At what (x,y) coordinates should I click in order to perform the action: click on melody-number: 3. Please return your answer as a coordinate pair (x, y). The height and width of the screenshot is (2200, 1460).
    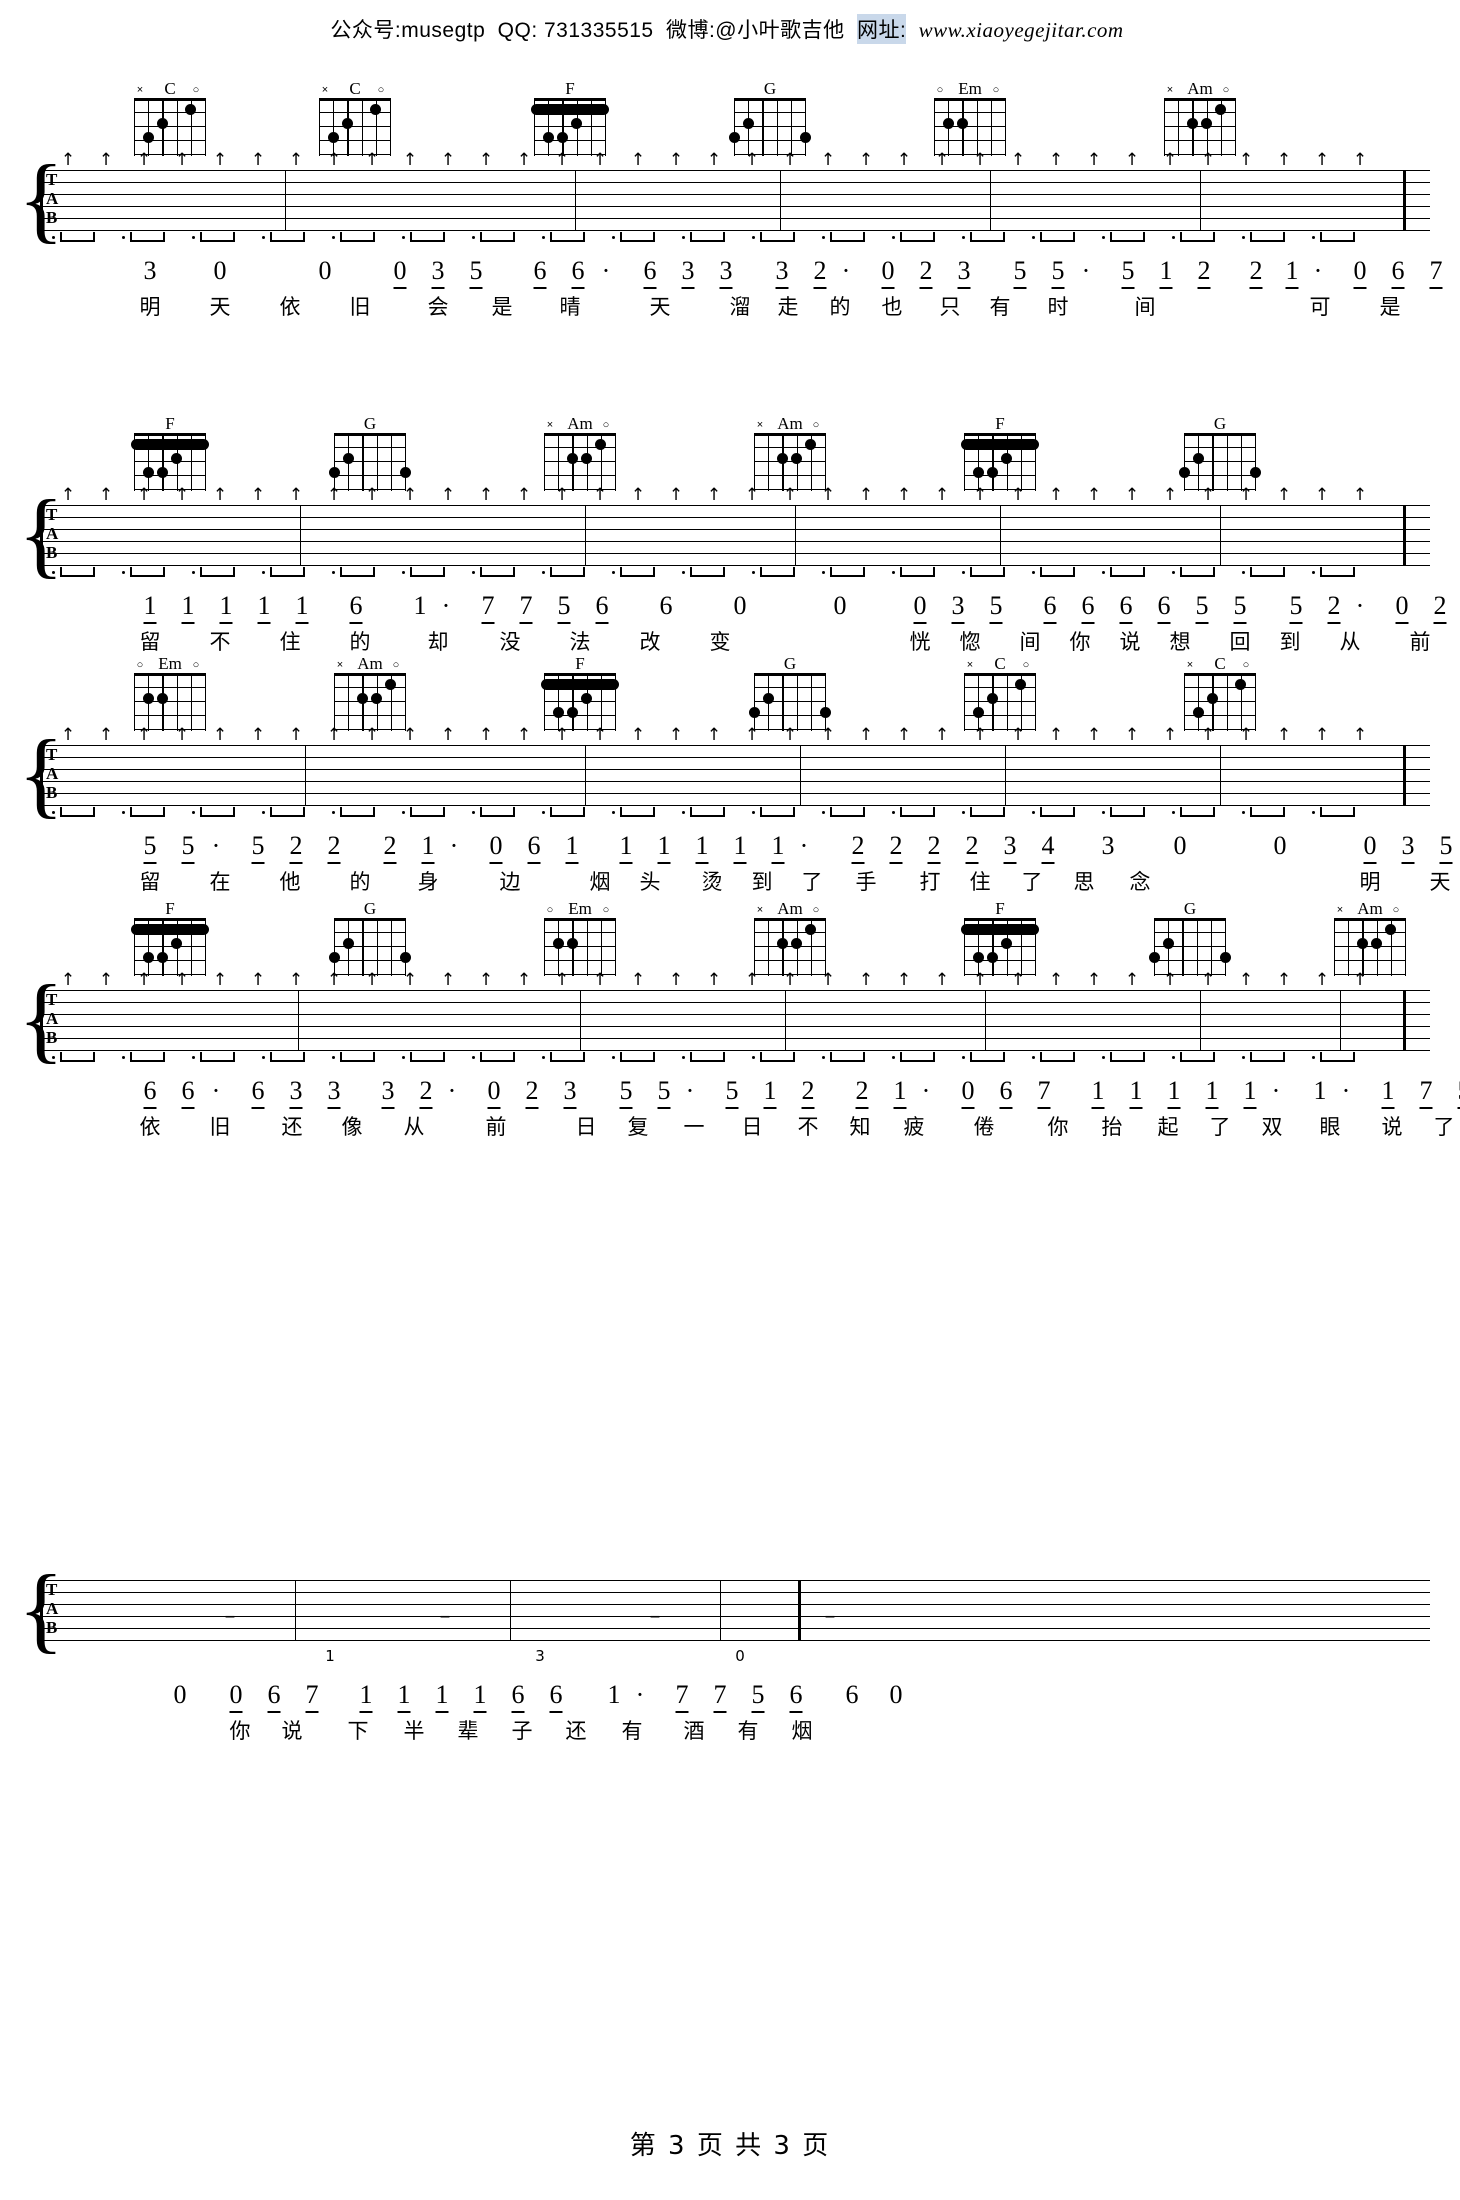
    Looking at the image, I should click on (964, 272).